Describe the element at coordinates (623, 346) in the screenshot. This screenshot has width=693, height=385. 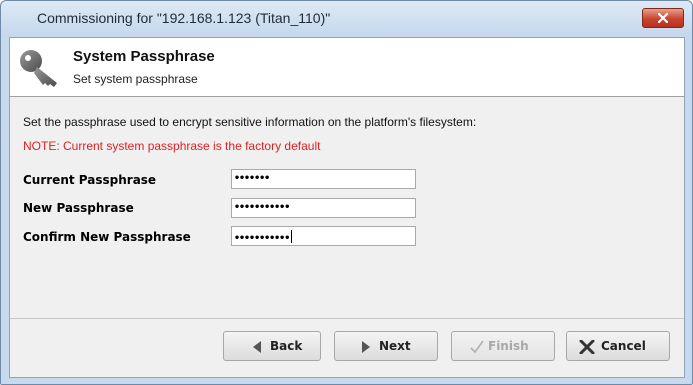
I see `cancel-label: Cancel` at that location.